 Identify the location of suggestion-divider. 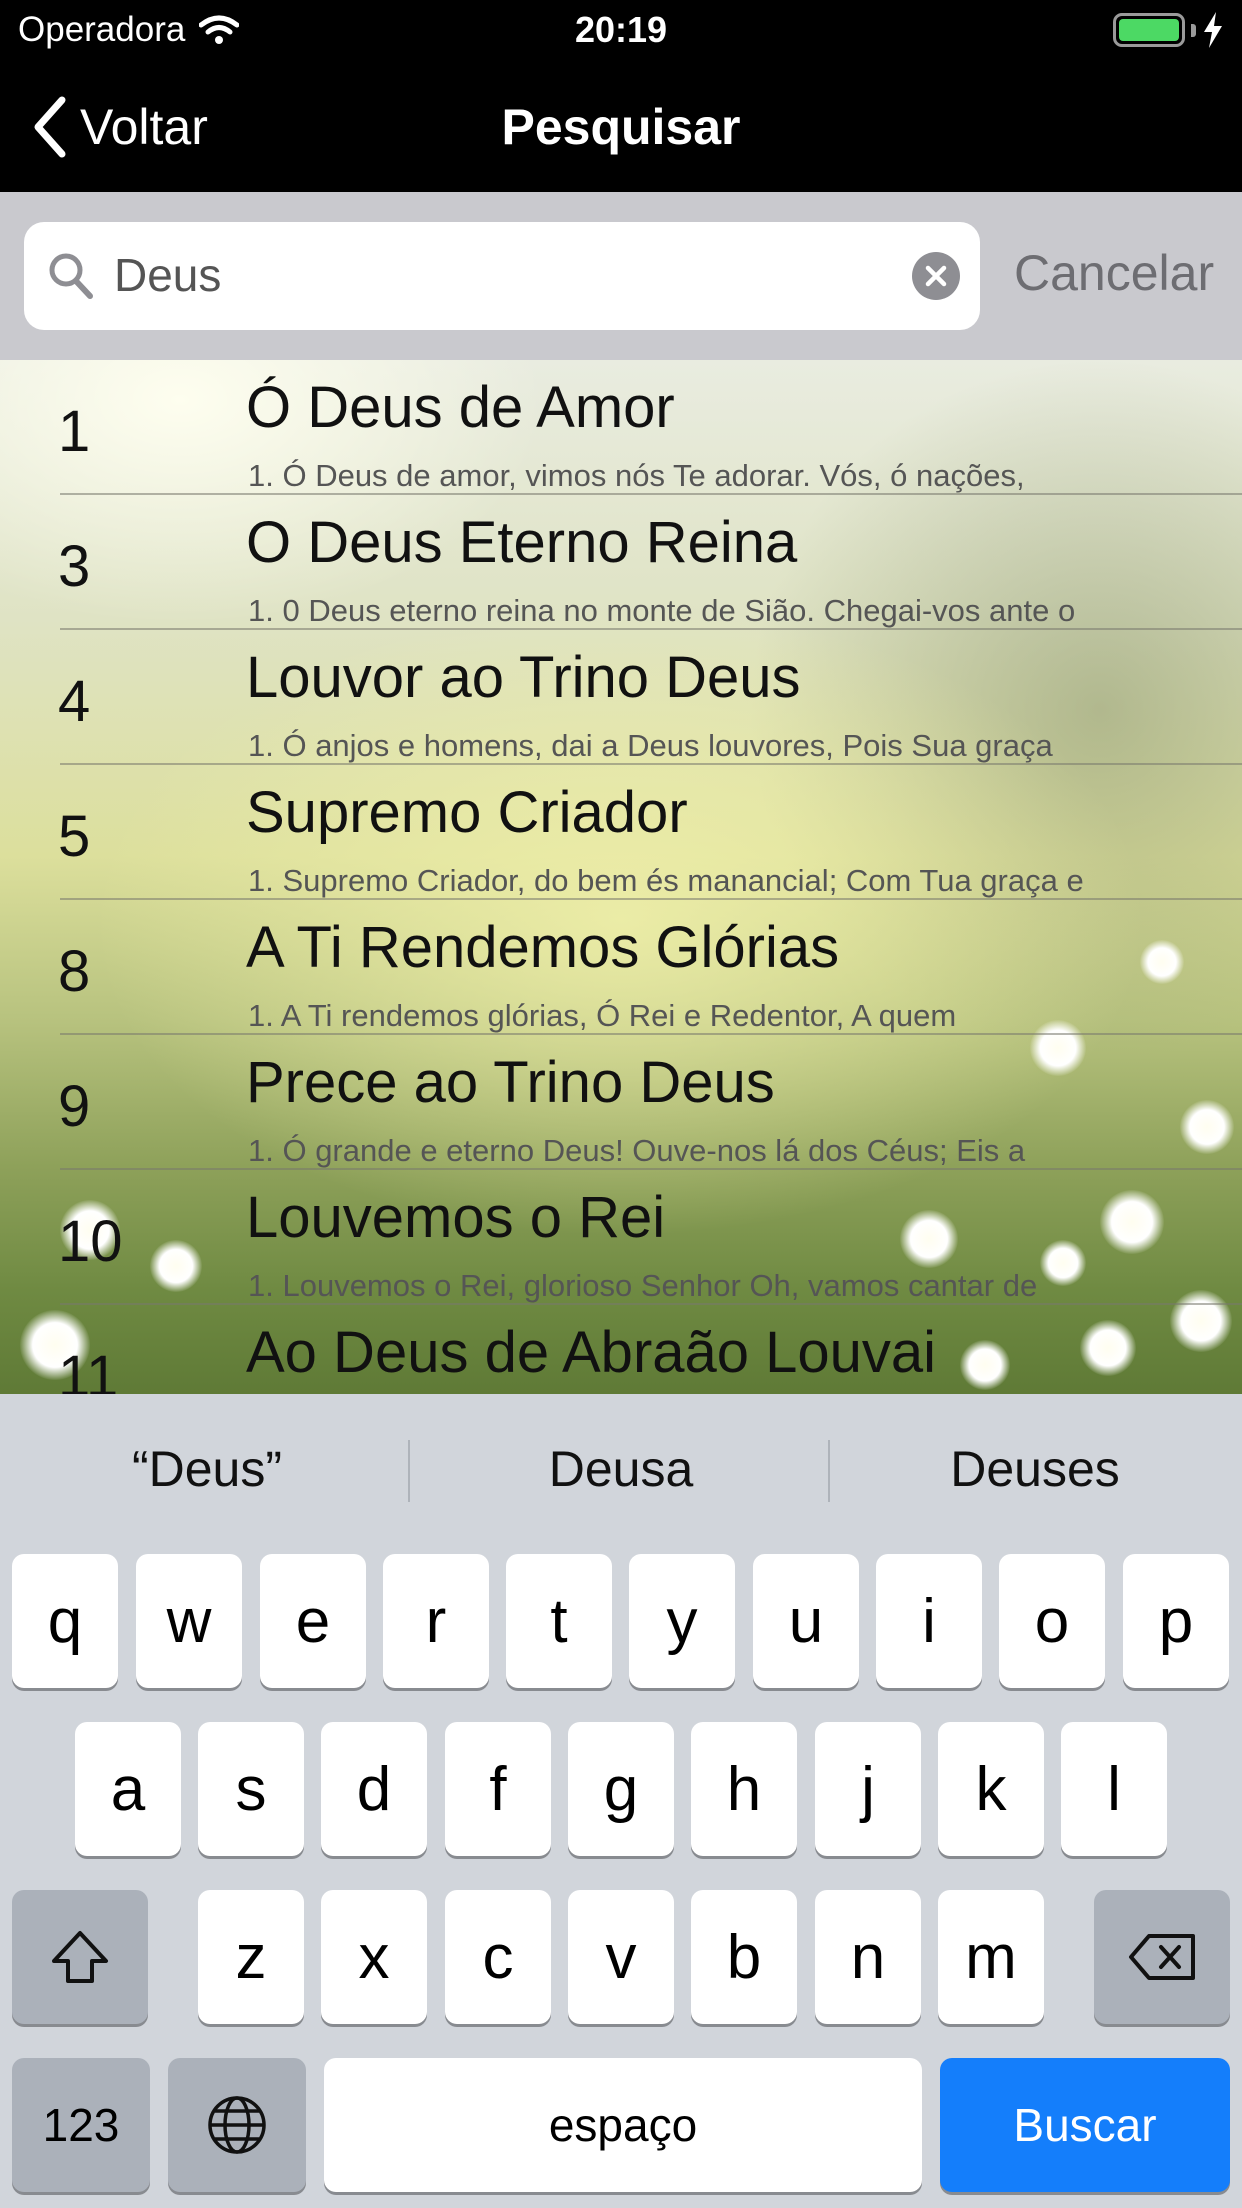
(409, 1471).